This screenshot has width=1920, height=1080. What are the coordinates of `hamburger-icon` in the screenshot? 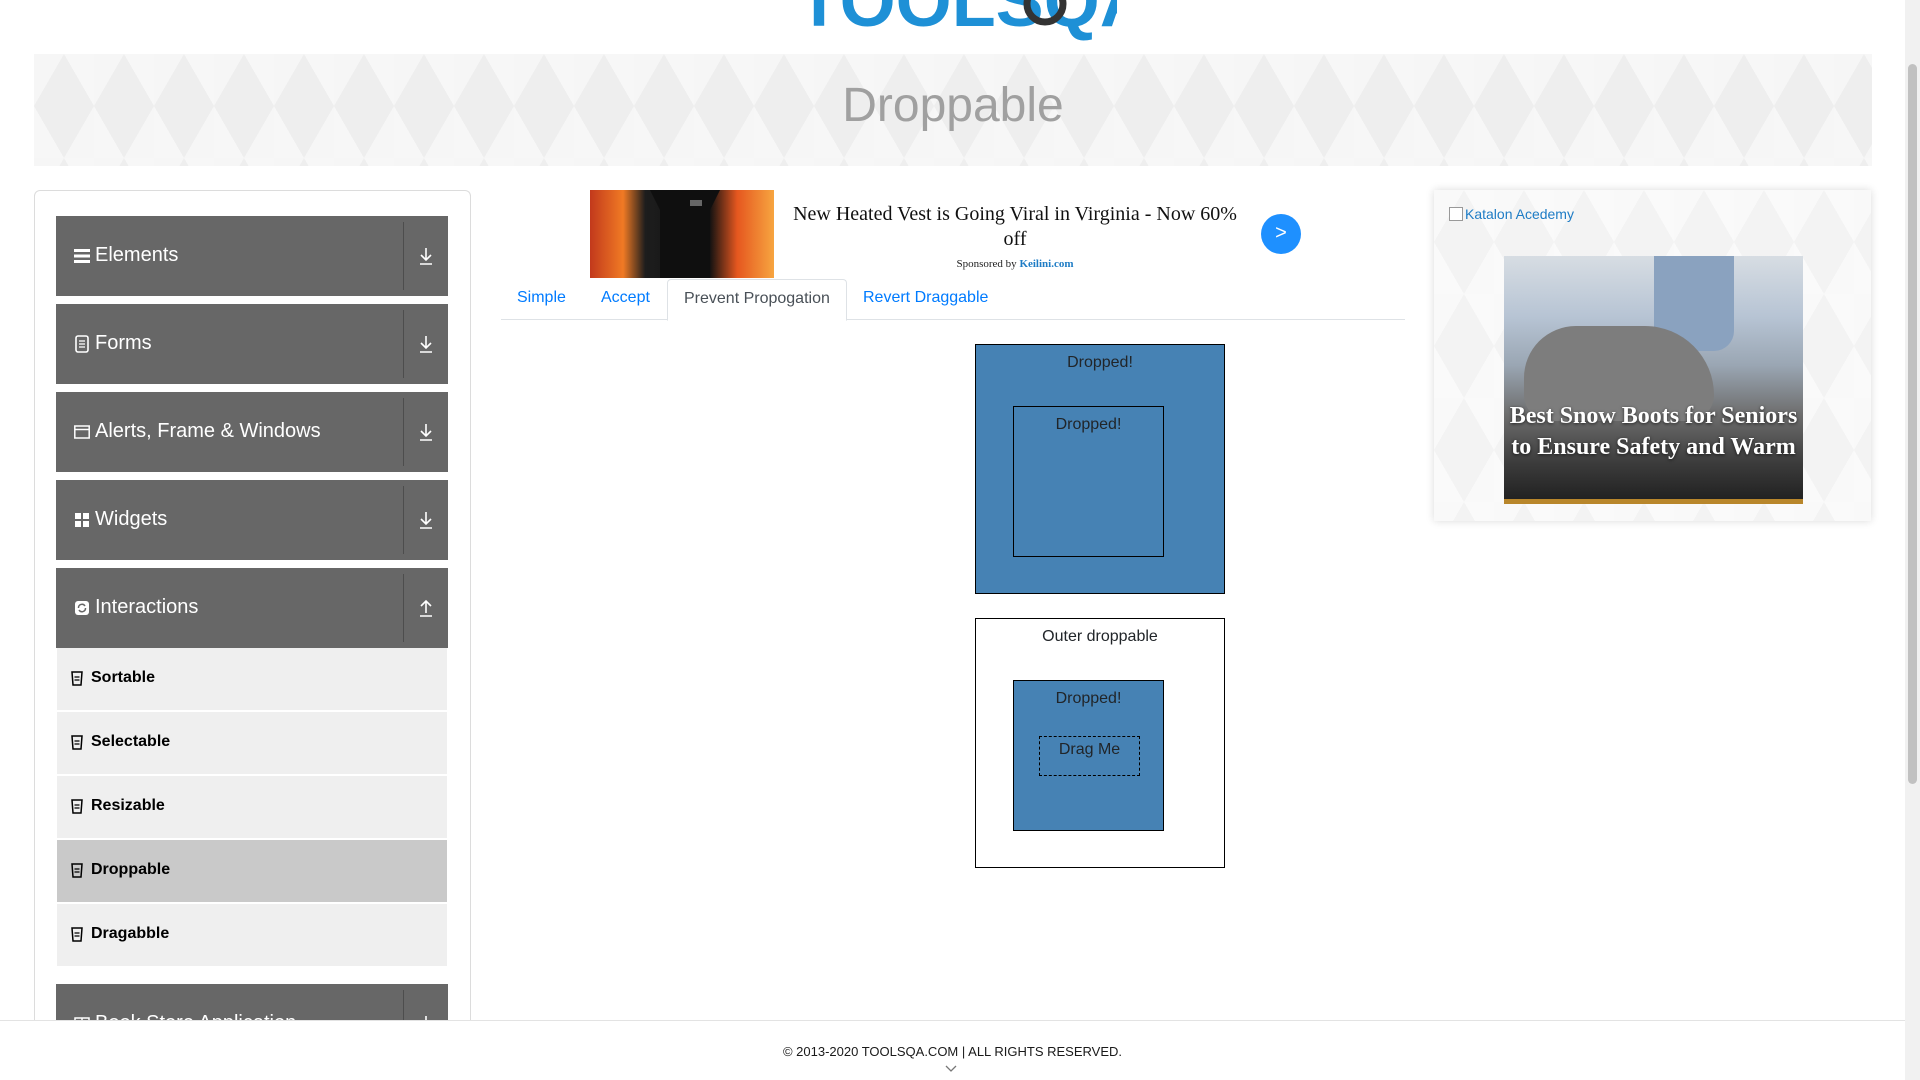 It's located at (82, 256).